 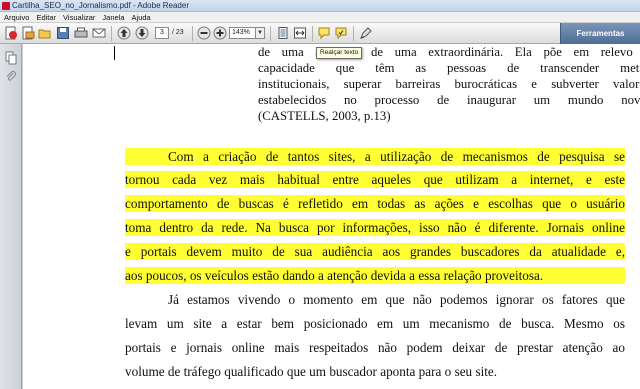 I want to click on page-total: / 23, so click(x=178, y=32).